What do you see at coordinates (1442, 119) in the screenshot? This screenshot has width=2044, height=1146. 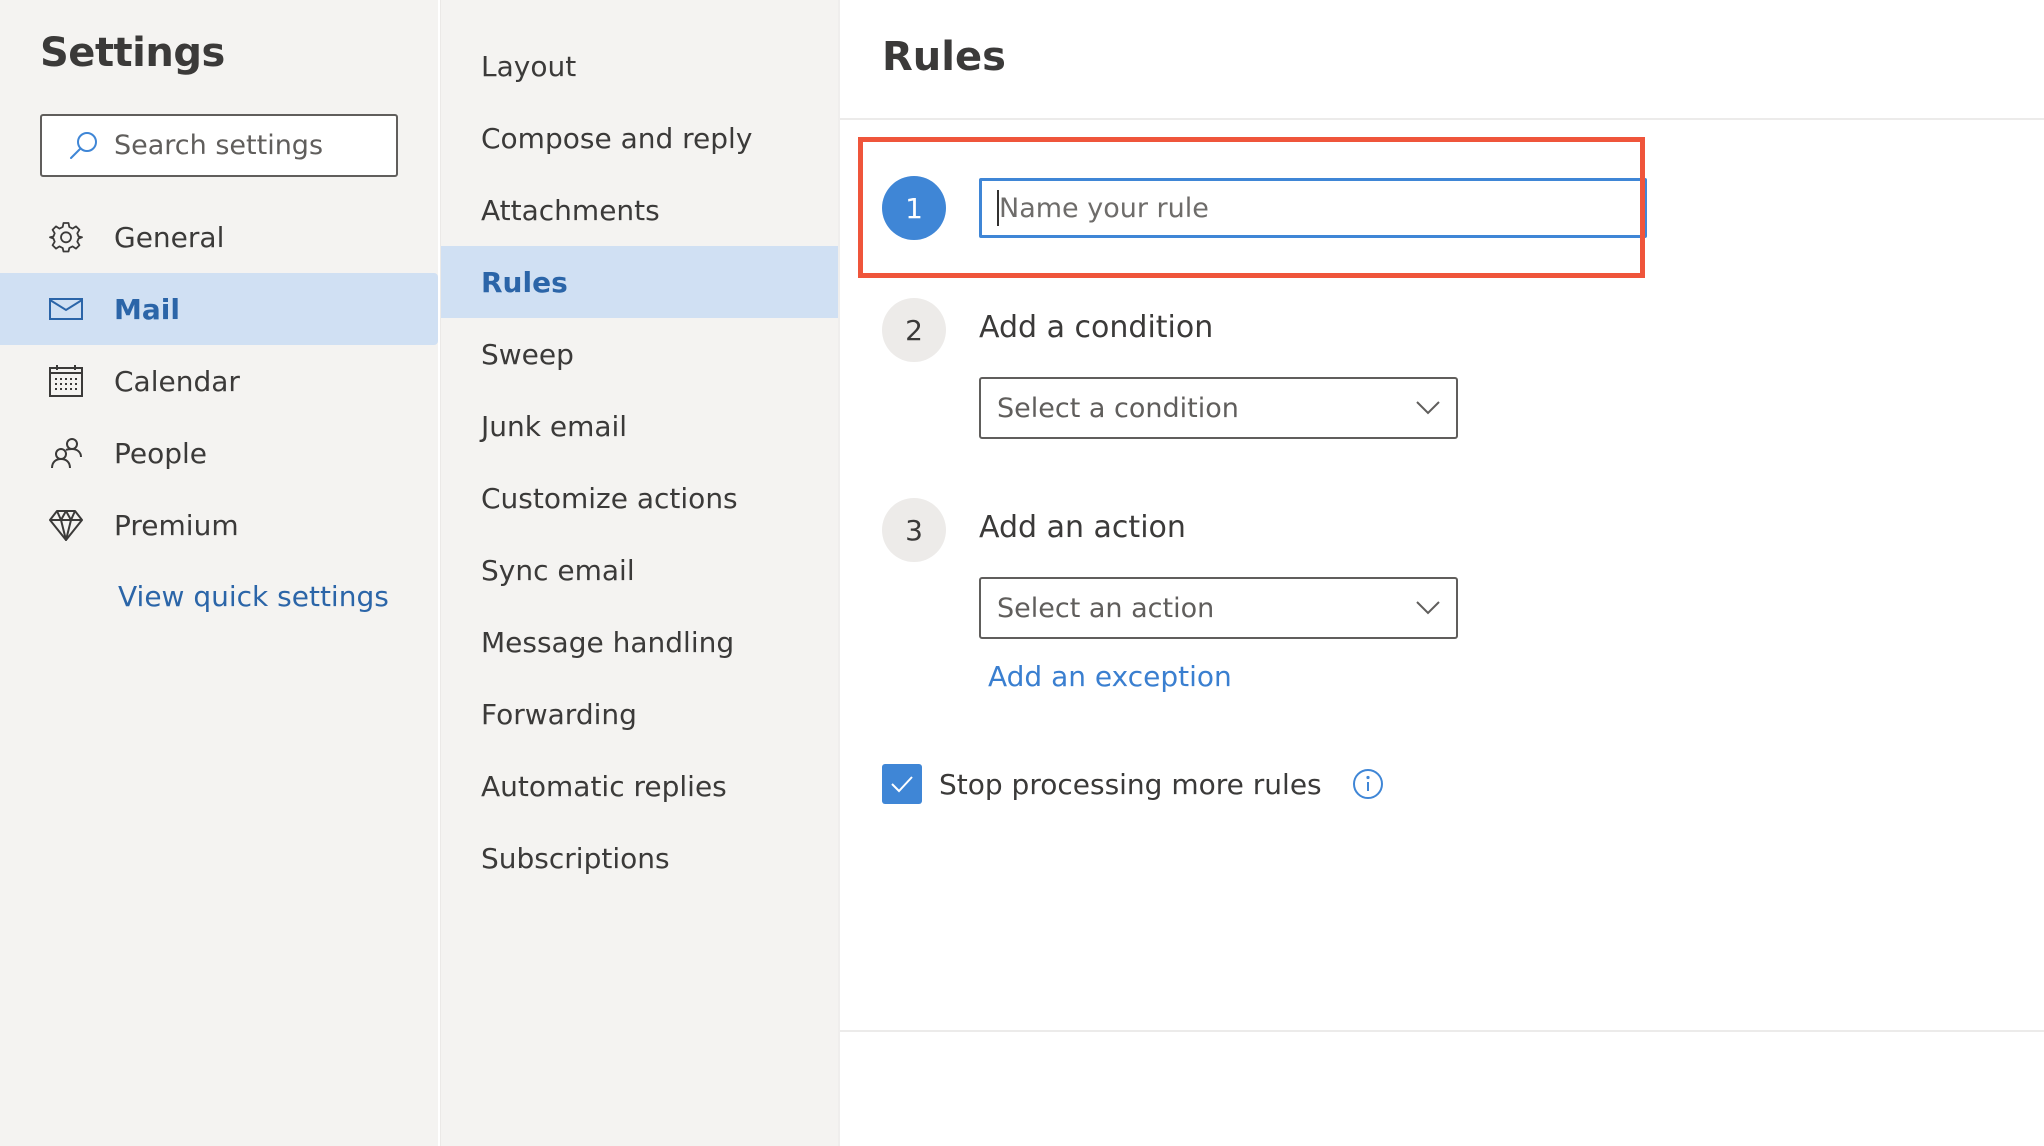 I see `header-divider` at bounding box center [1442, 119].